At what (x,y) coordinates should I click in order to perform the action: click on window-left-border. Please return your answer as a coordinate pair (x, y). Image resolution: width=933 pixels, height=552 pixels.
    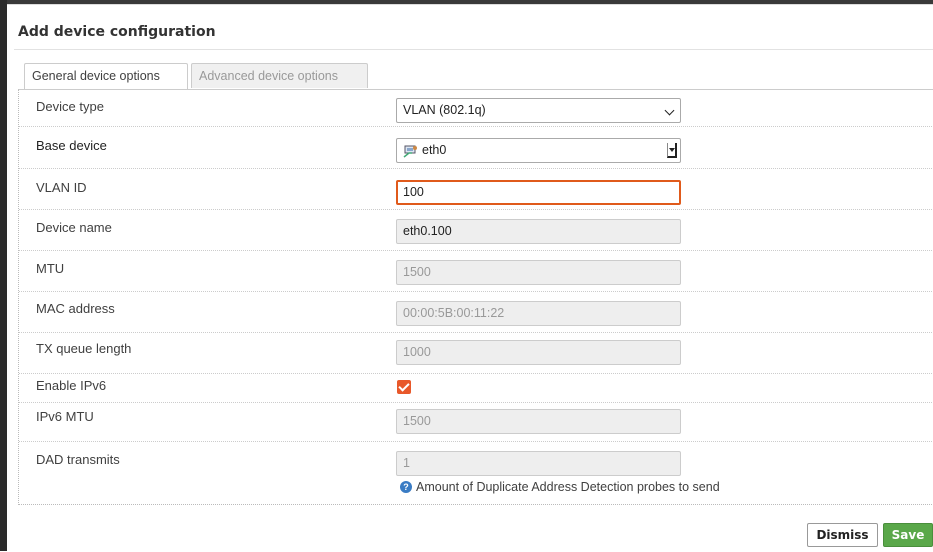
    Looking at the image, I should click on (3, 275).